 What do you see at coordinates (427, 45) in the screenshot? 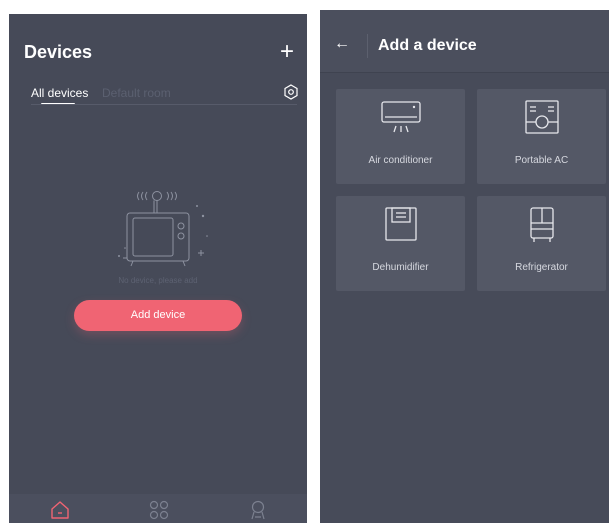
I see `page-title: Add a device` at bounding box center [427, 45].